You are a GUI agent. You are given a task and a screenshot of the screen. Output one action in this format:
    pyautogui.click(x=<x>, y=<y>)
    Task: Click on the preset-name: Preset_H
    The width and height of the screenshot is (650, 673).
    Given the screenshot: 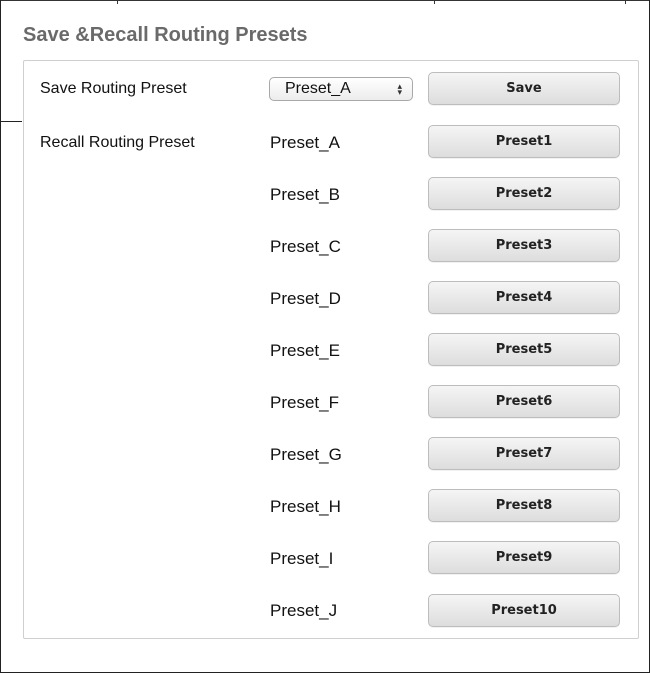 What is the action you would take?
    pyautogui.click(x=305, y=506)
    